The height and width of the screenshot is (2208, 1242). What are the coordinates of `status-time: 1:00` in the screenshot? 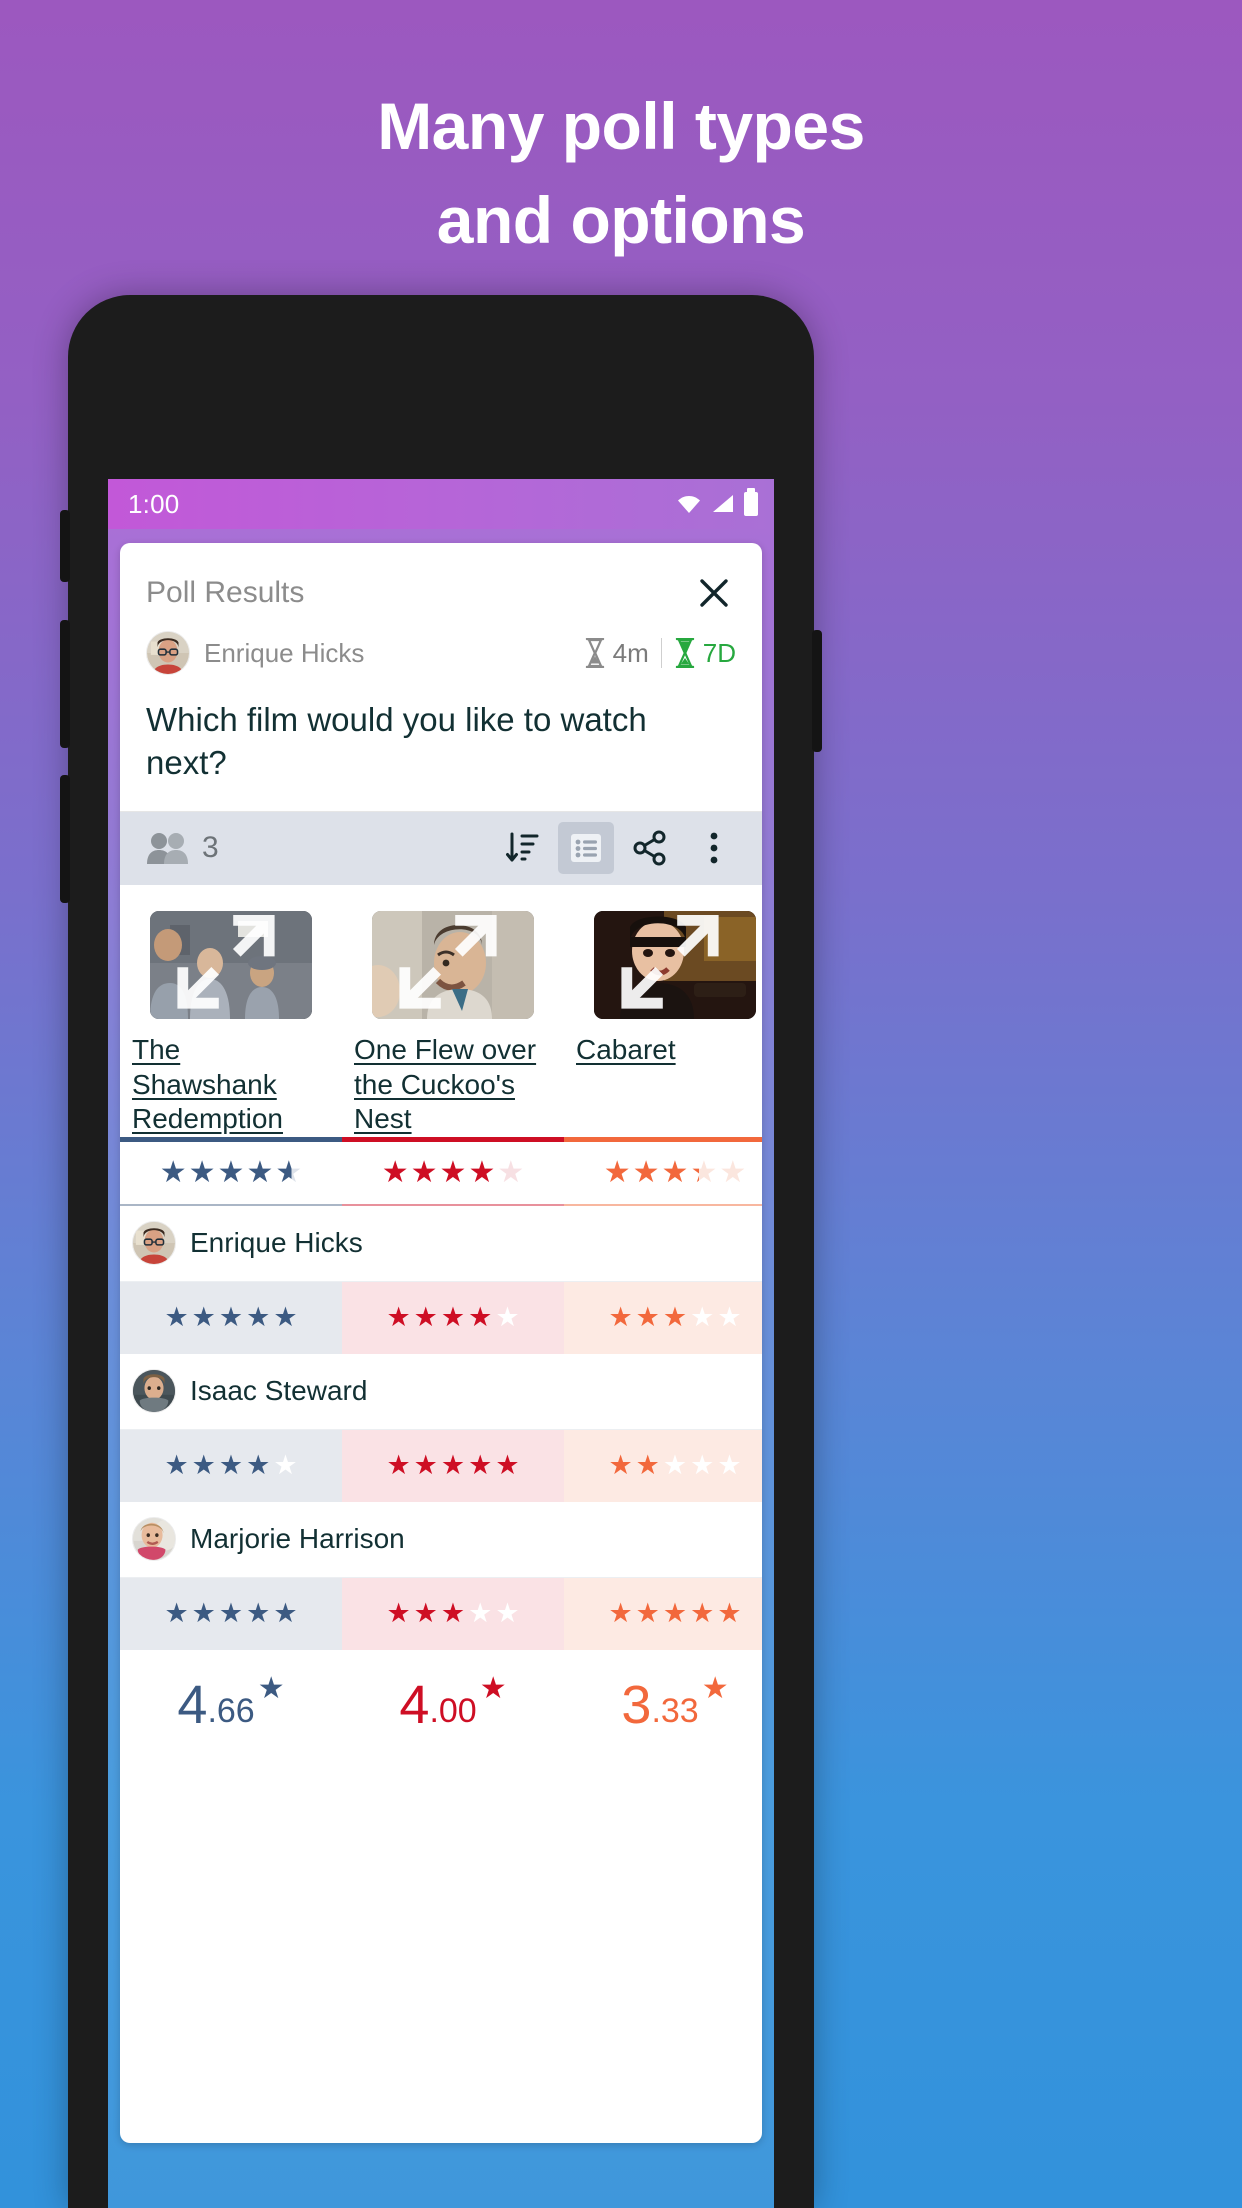 It's located at (154, 503).